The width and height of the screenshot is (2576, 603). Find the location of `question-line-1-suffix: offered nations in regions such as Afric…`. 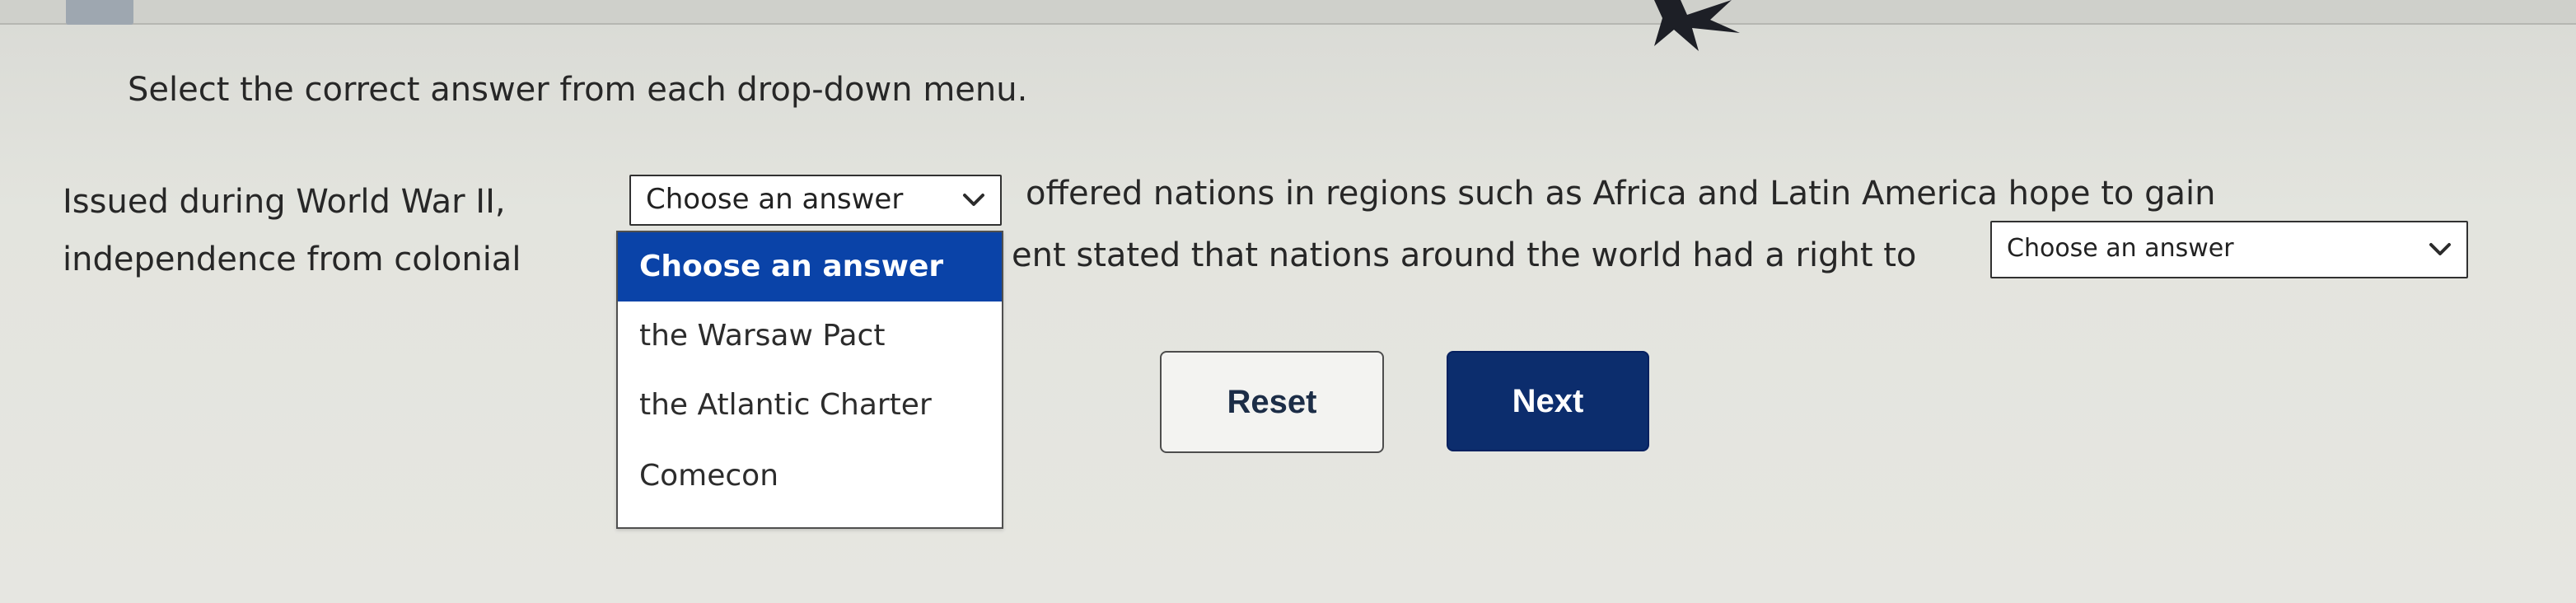

question-line-1-suffix: offered nations in regions such as Afric… is located at coordinates (1621, 194).